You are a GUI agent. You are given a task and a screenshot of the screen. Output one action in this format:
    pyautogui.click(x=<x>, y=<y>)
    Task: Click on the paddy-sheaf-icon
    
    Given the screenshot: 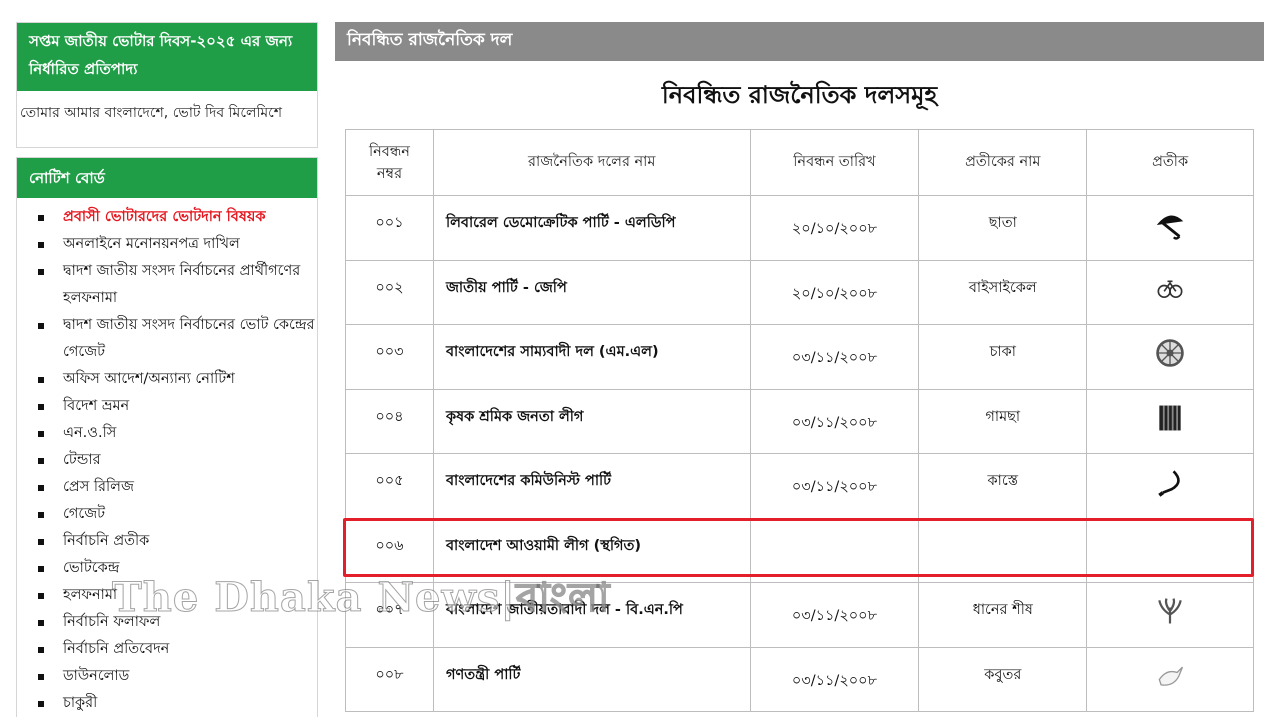 What is the action you would take?
    pyautogui.click(x=1170, y=613)
    